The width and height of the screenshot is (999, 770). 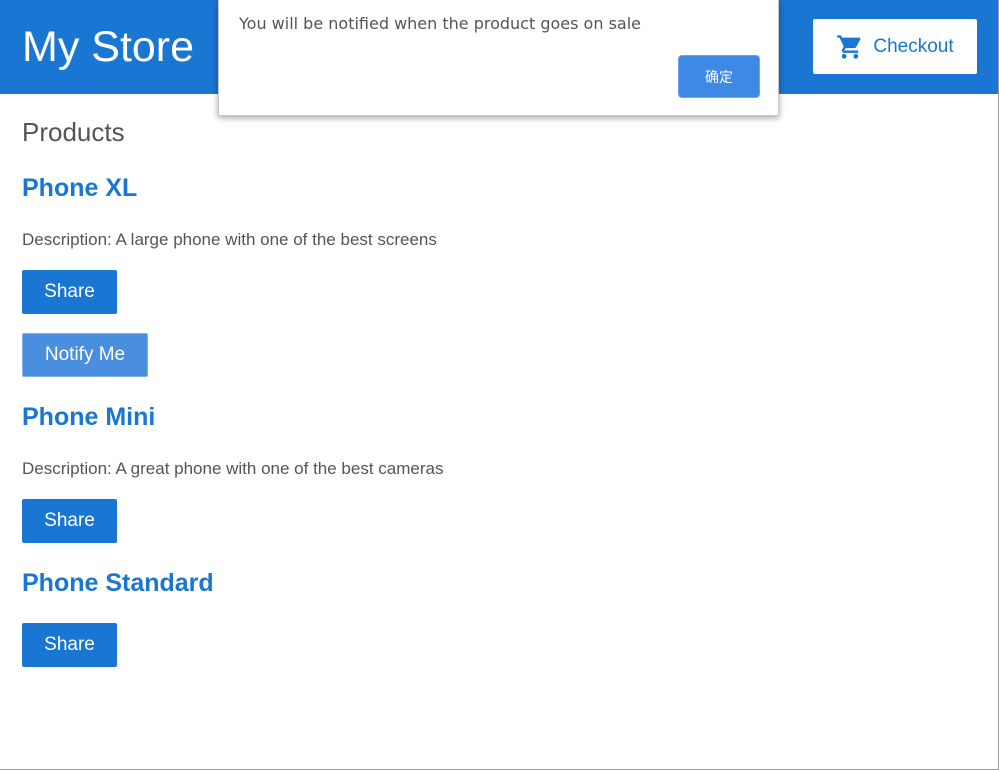 What do you see at coordinates (118, 583) in the screenshot?
I see `product-name-link: Phone Standard` at bounding box center [118, 583].